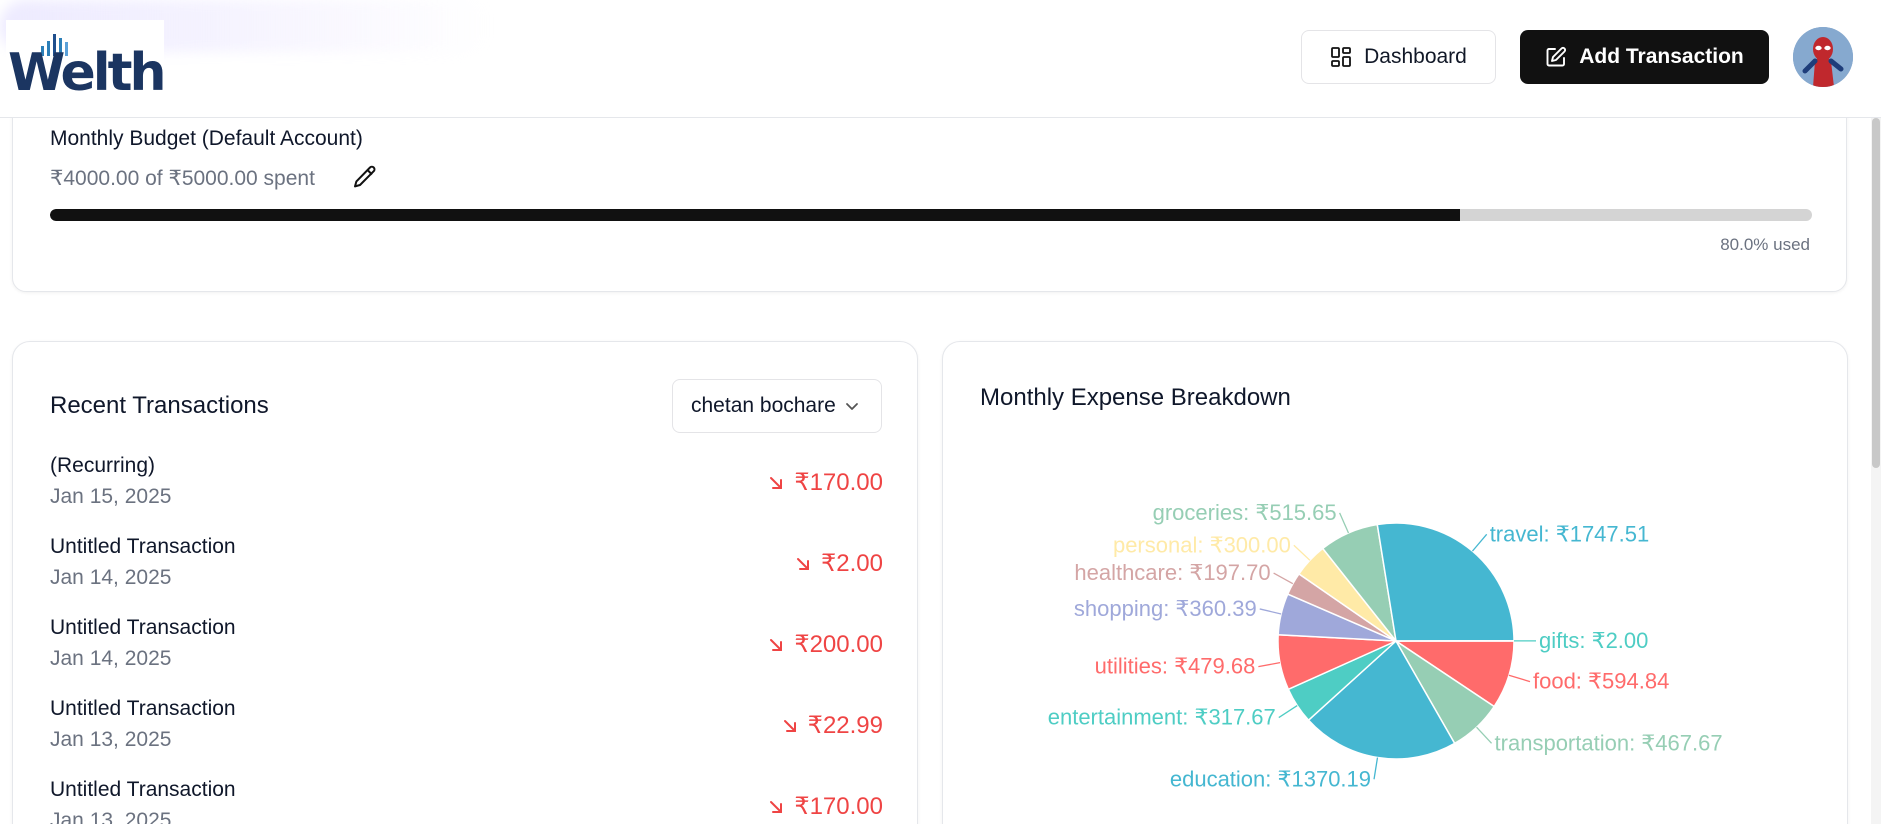 The height and width of the screenshot is (824, 1881). I want to click on pie-label-shopping: shopping: ₹360.39, so click(1165, 608).